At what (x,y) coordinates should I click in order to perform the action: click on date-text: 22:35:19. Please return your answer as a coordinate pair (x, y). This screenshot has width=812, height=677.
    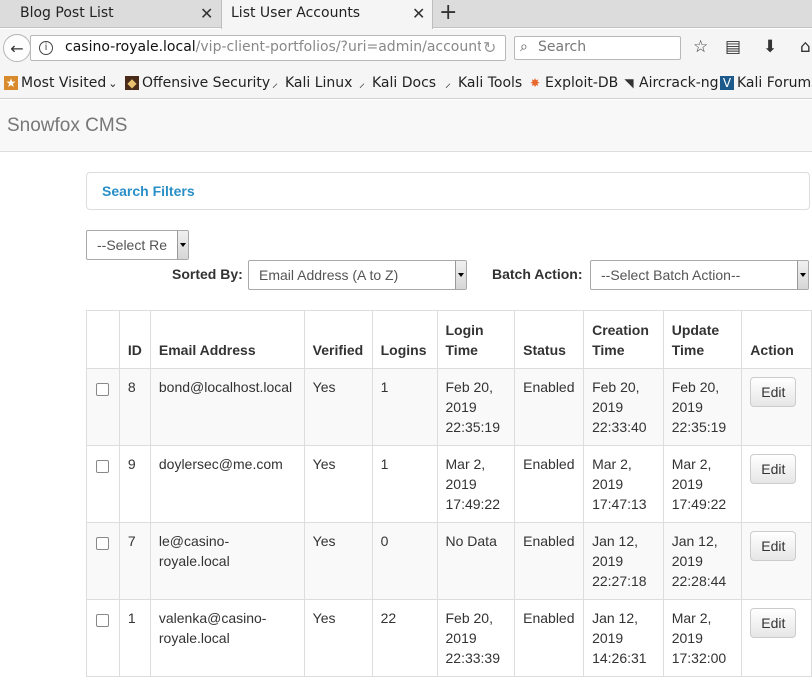
    Looking at the image, I should click on (699, 427).